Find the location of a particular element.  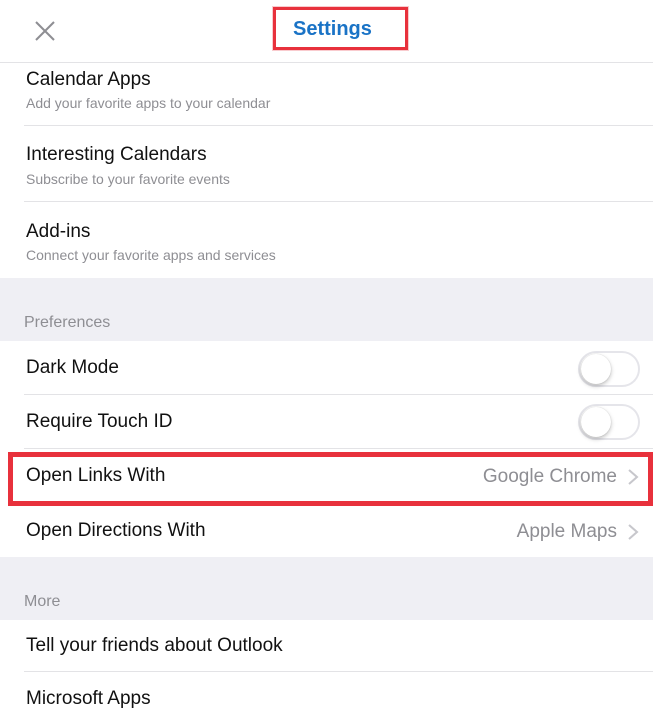

section-header-preferences: Preferences is located at coordinates (326, 309).